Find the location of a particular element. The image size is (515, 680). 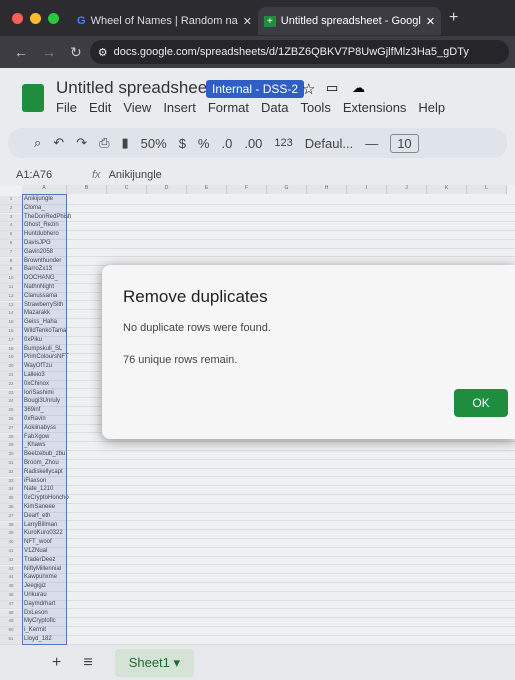

row-number: 15 is located at coordinates (11, 323).